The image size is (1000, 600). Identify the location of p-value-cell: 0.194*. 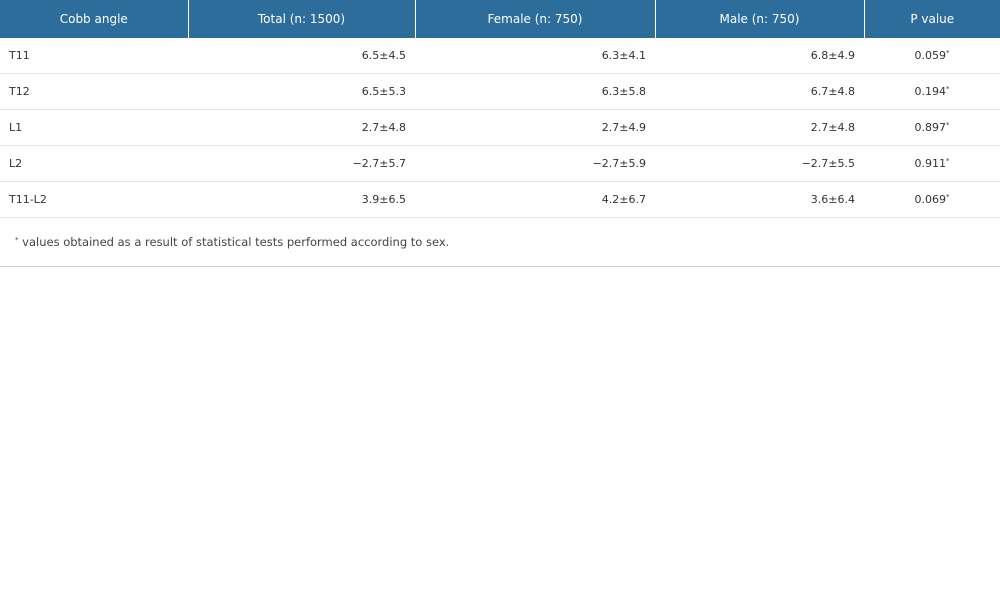
(932, 91).